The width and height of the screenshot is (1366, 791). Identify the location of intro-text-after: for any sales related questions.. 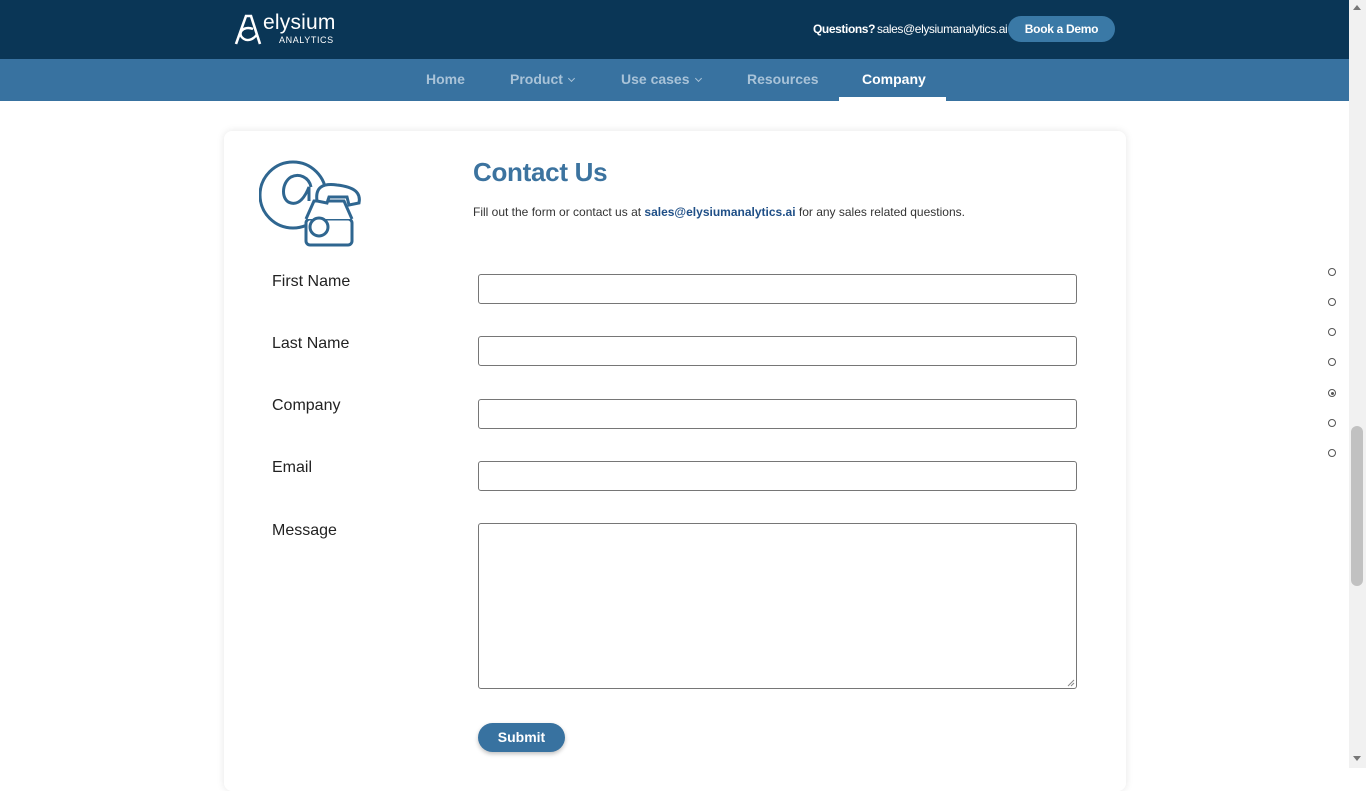
(880, 212).